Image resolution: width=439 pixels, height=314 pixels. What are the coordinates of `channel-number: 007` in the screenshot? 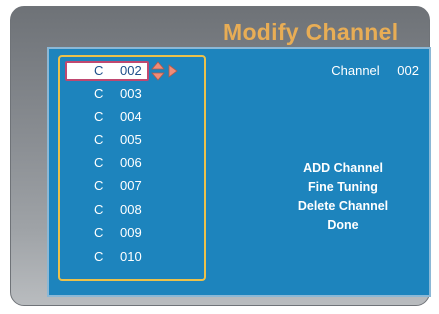 It's located at (131, 185).